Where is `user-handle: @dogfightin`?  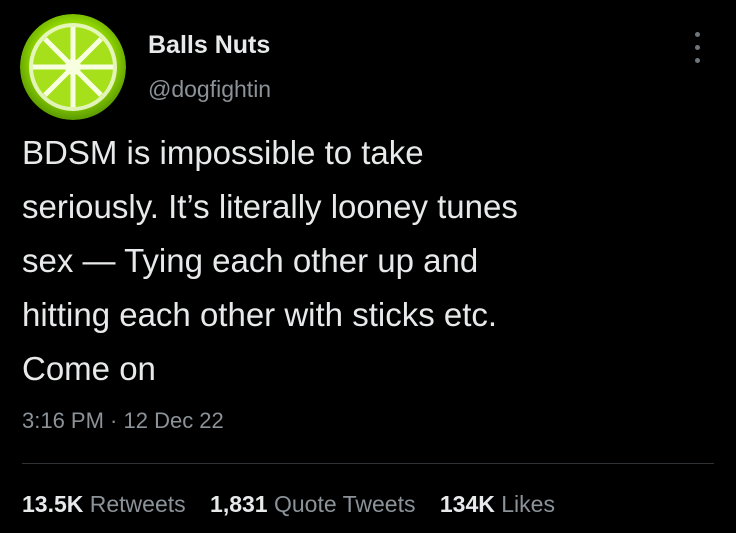
user-handle: @dogfightin is located at coordinates (209, 89).